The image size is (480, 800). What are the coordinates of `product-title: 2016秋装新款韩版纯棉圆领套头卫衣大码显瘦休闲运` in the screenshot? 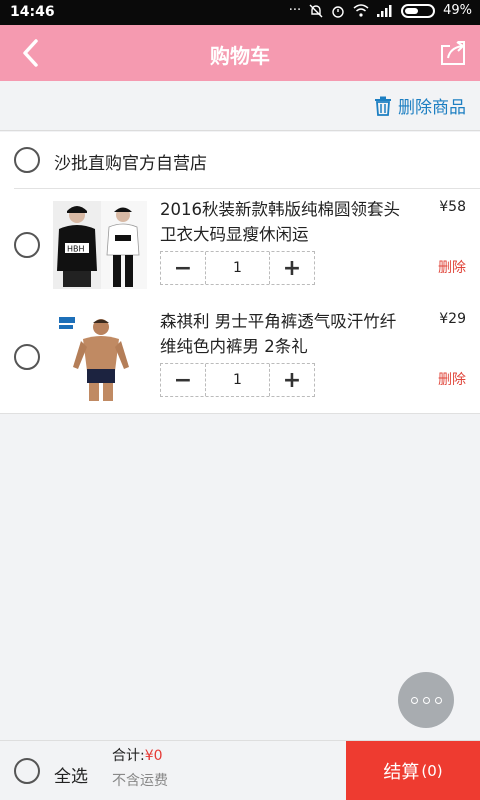 It's located at (280, 222).